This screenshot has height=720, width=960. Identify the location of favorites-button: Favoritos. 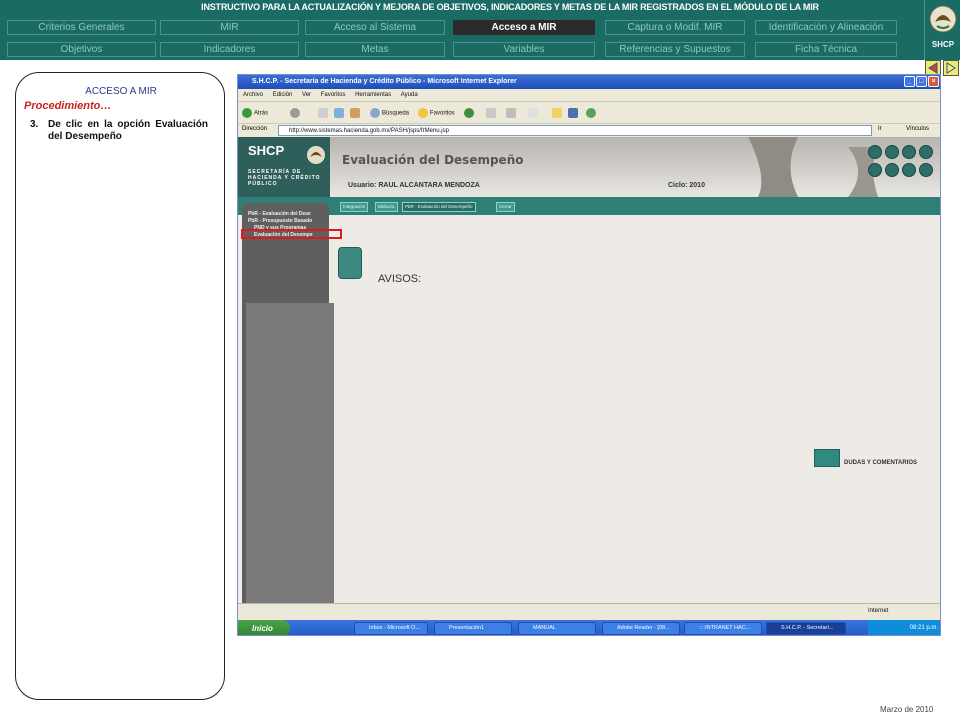
(436, 113).